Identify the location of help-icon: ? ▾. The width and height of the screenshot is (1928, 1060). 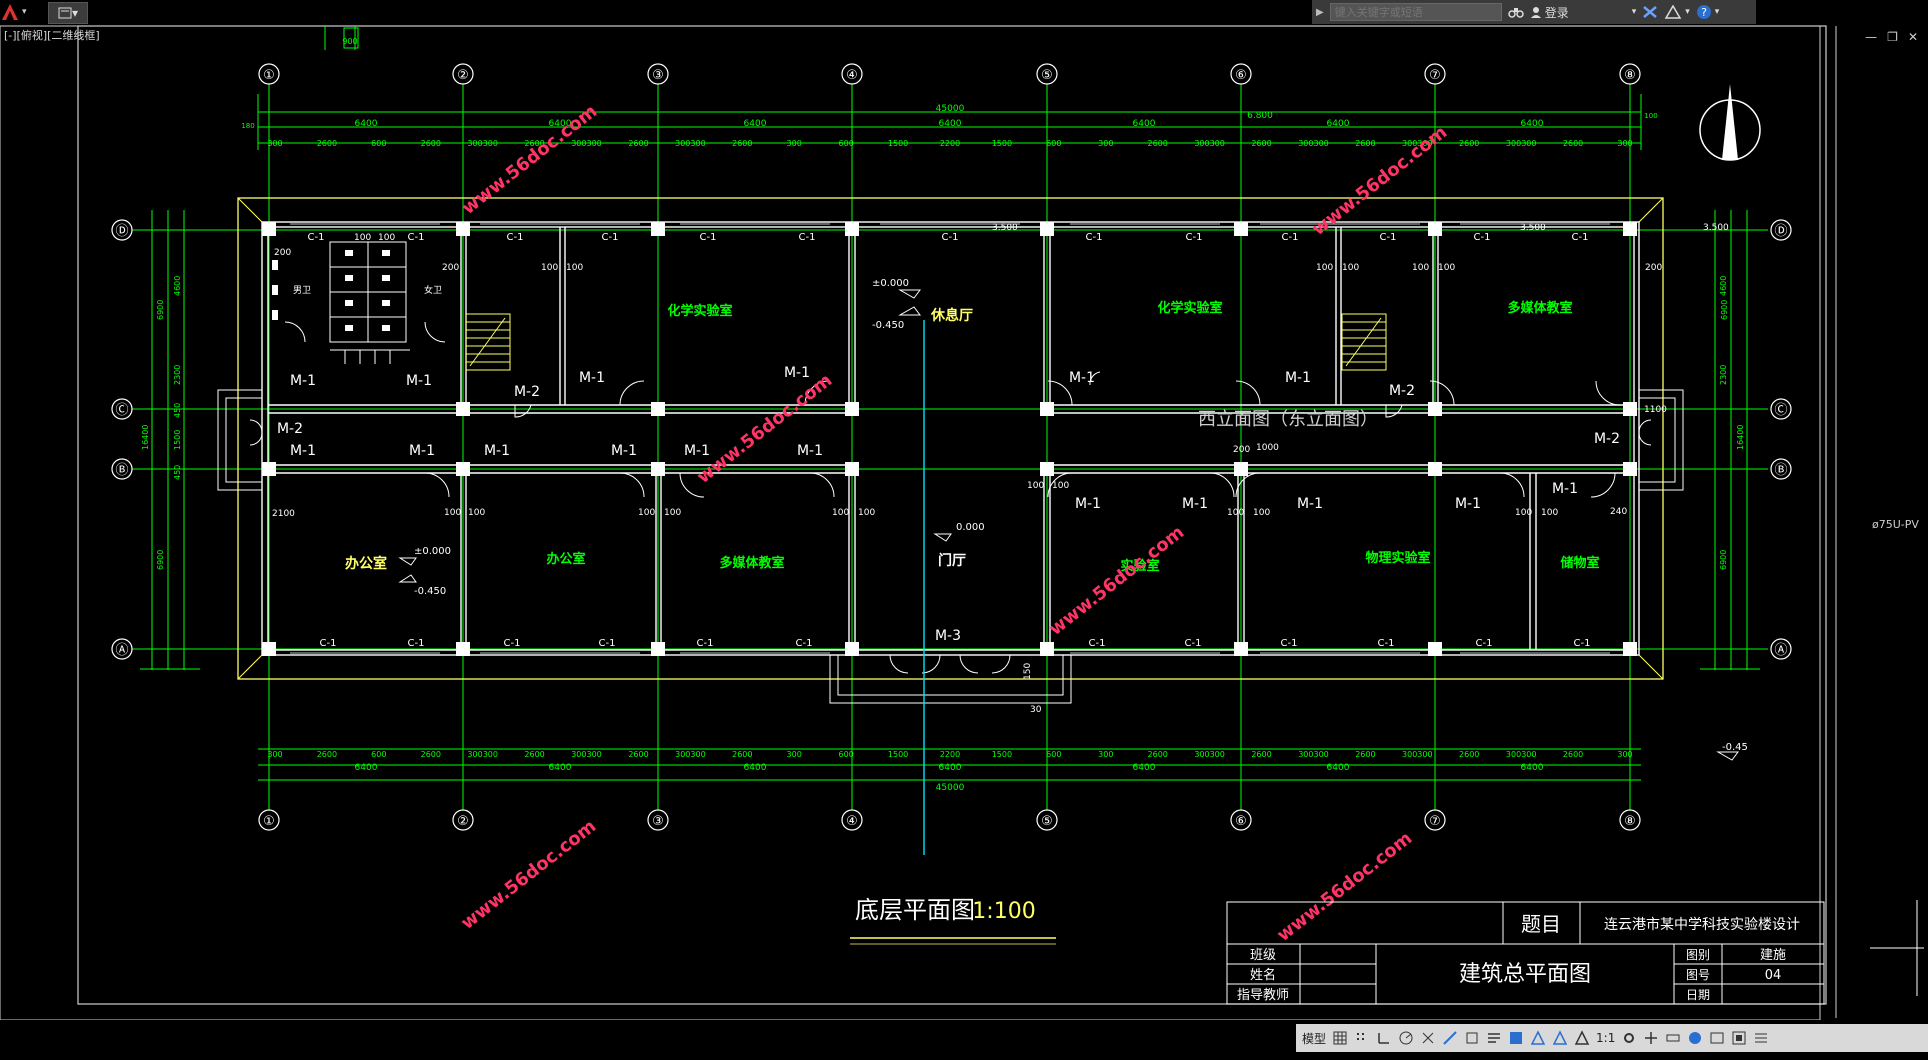
(1707, 12).